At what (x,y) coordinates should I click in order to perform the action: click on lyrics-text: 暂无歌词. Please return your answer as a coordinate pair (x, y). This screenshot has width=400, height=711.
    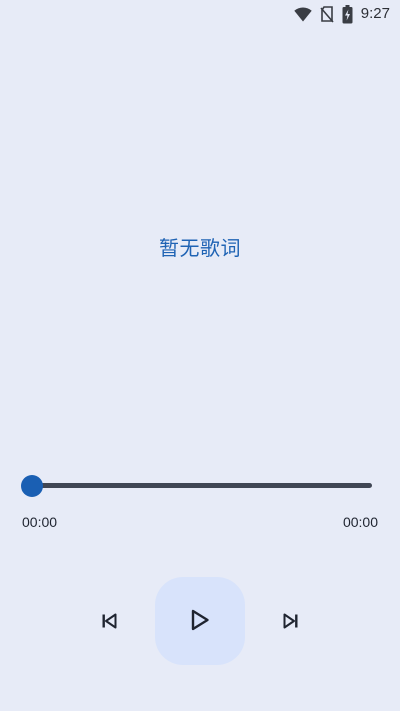
    Looking at the image, I should click on (200, 248).